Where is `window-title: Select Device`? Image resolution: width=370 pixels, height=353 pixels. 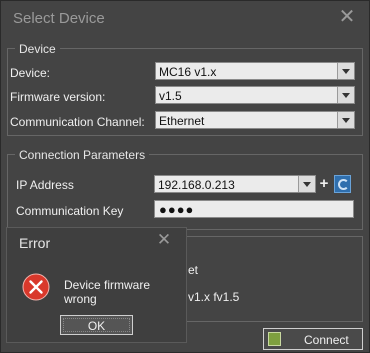
window-title: Select Device is located at coordinates (59, 18).